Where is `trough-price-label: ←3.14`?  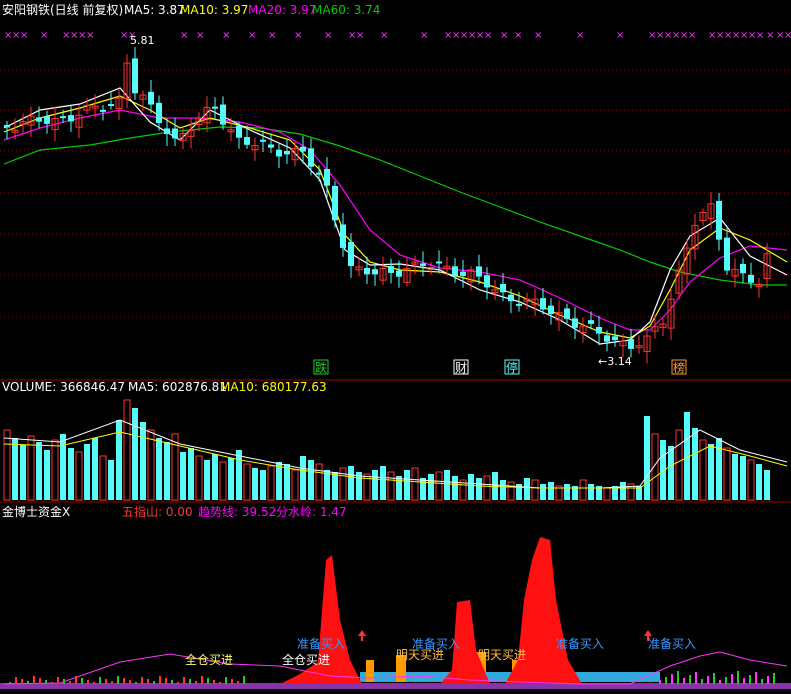 trough-price-label: ←3.14 is located at coordinates (615, 361).